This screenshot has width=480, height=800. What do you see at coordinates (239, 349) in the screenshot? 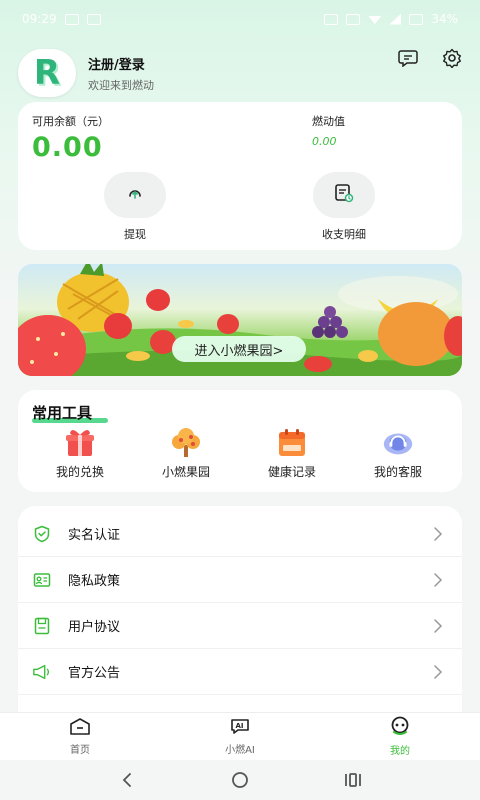
I see `enter-orchard-button: 进入小燃果园>` at bounding box center [239, 349].